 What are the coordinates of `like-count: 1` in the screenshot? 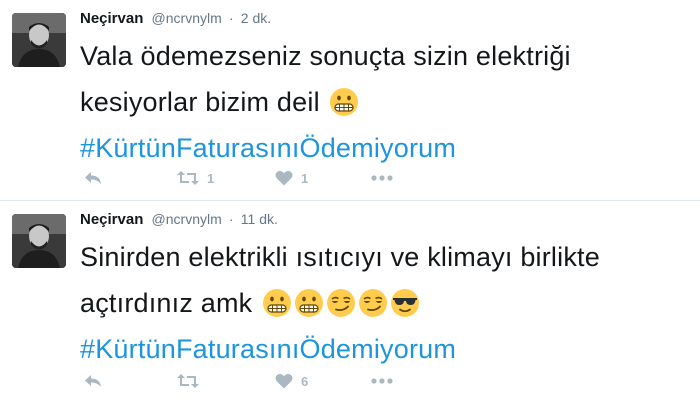 It's located at (305, 178).